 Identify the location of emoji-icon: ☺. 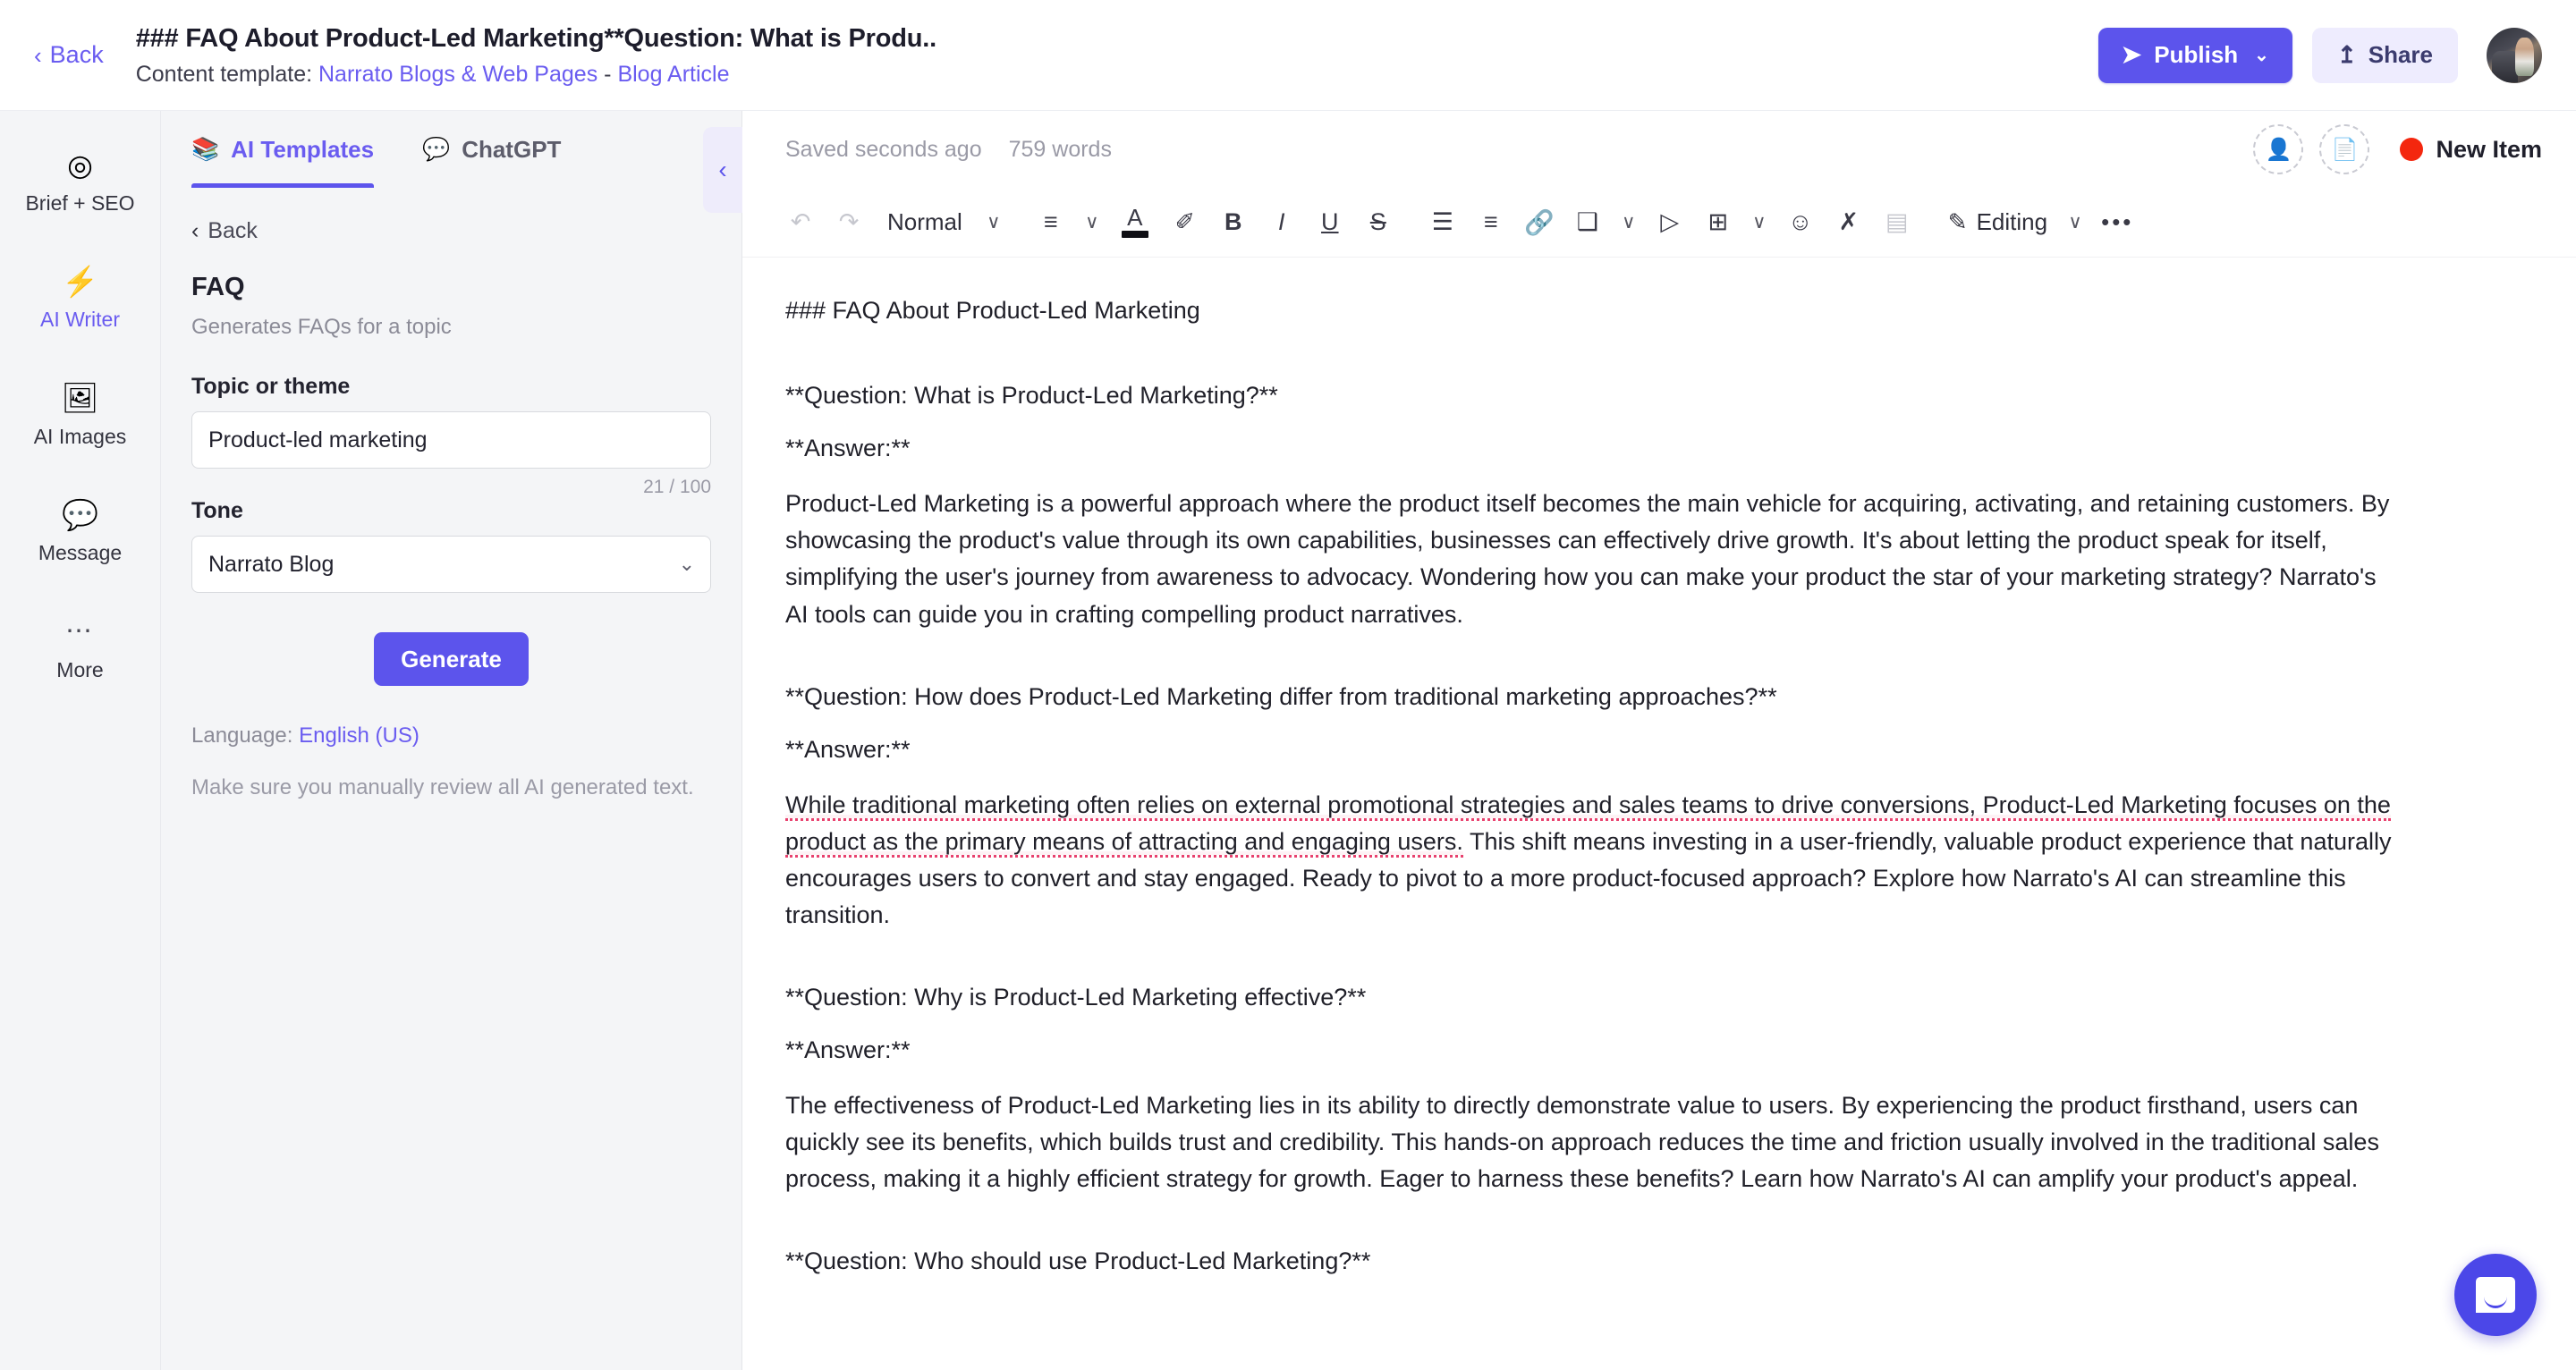
(1800, 223).